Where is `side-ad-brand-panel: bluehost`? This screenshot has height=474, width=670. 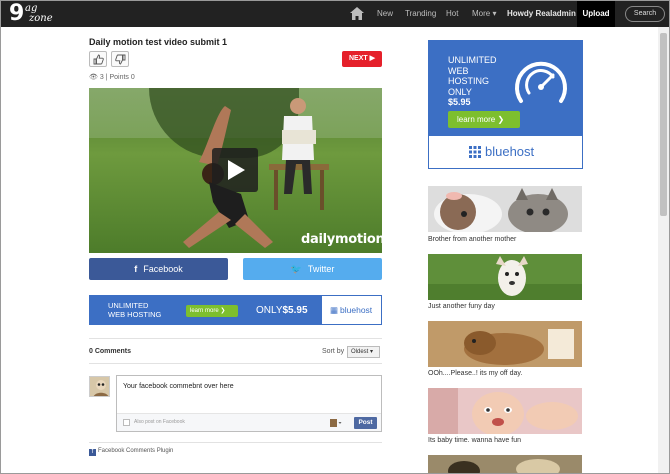 side-ad-brand-panel: bluehost is located at coordinates (505, 152).